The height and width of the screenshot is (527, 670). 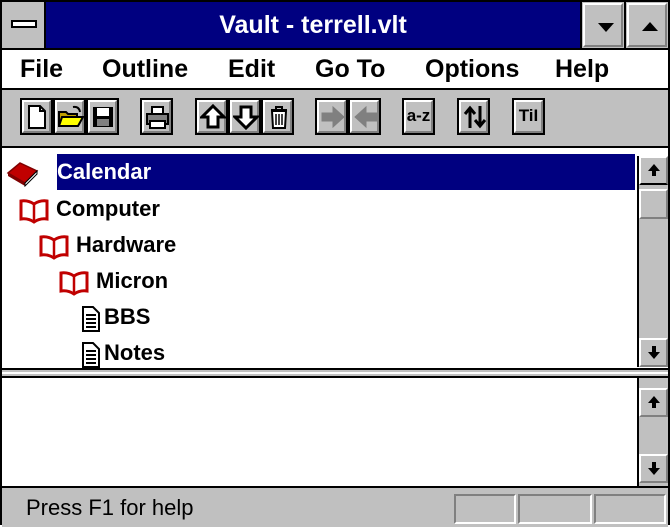 I want to click on move-down-button, so click(x=244, y=116).